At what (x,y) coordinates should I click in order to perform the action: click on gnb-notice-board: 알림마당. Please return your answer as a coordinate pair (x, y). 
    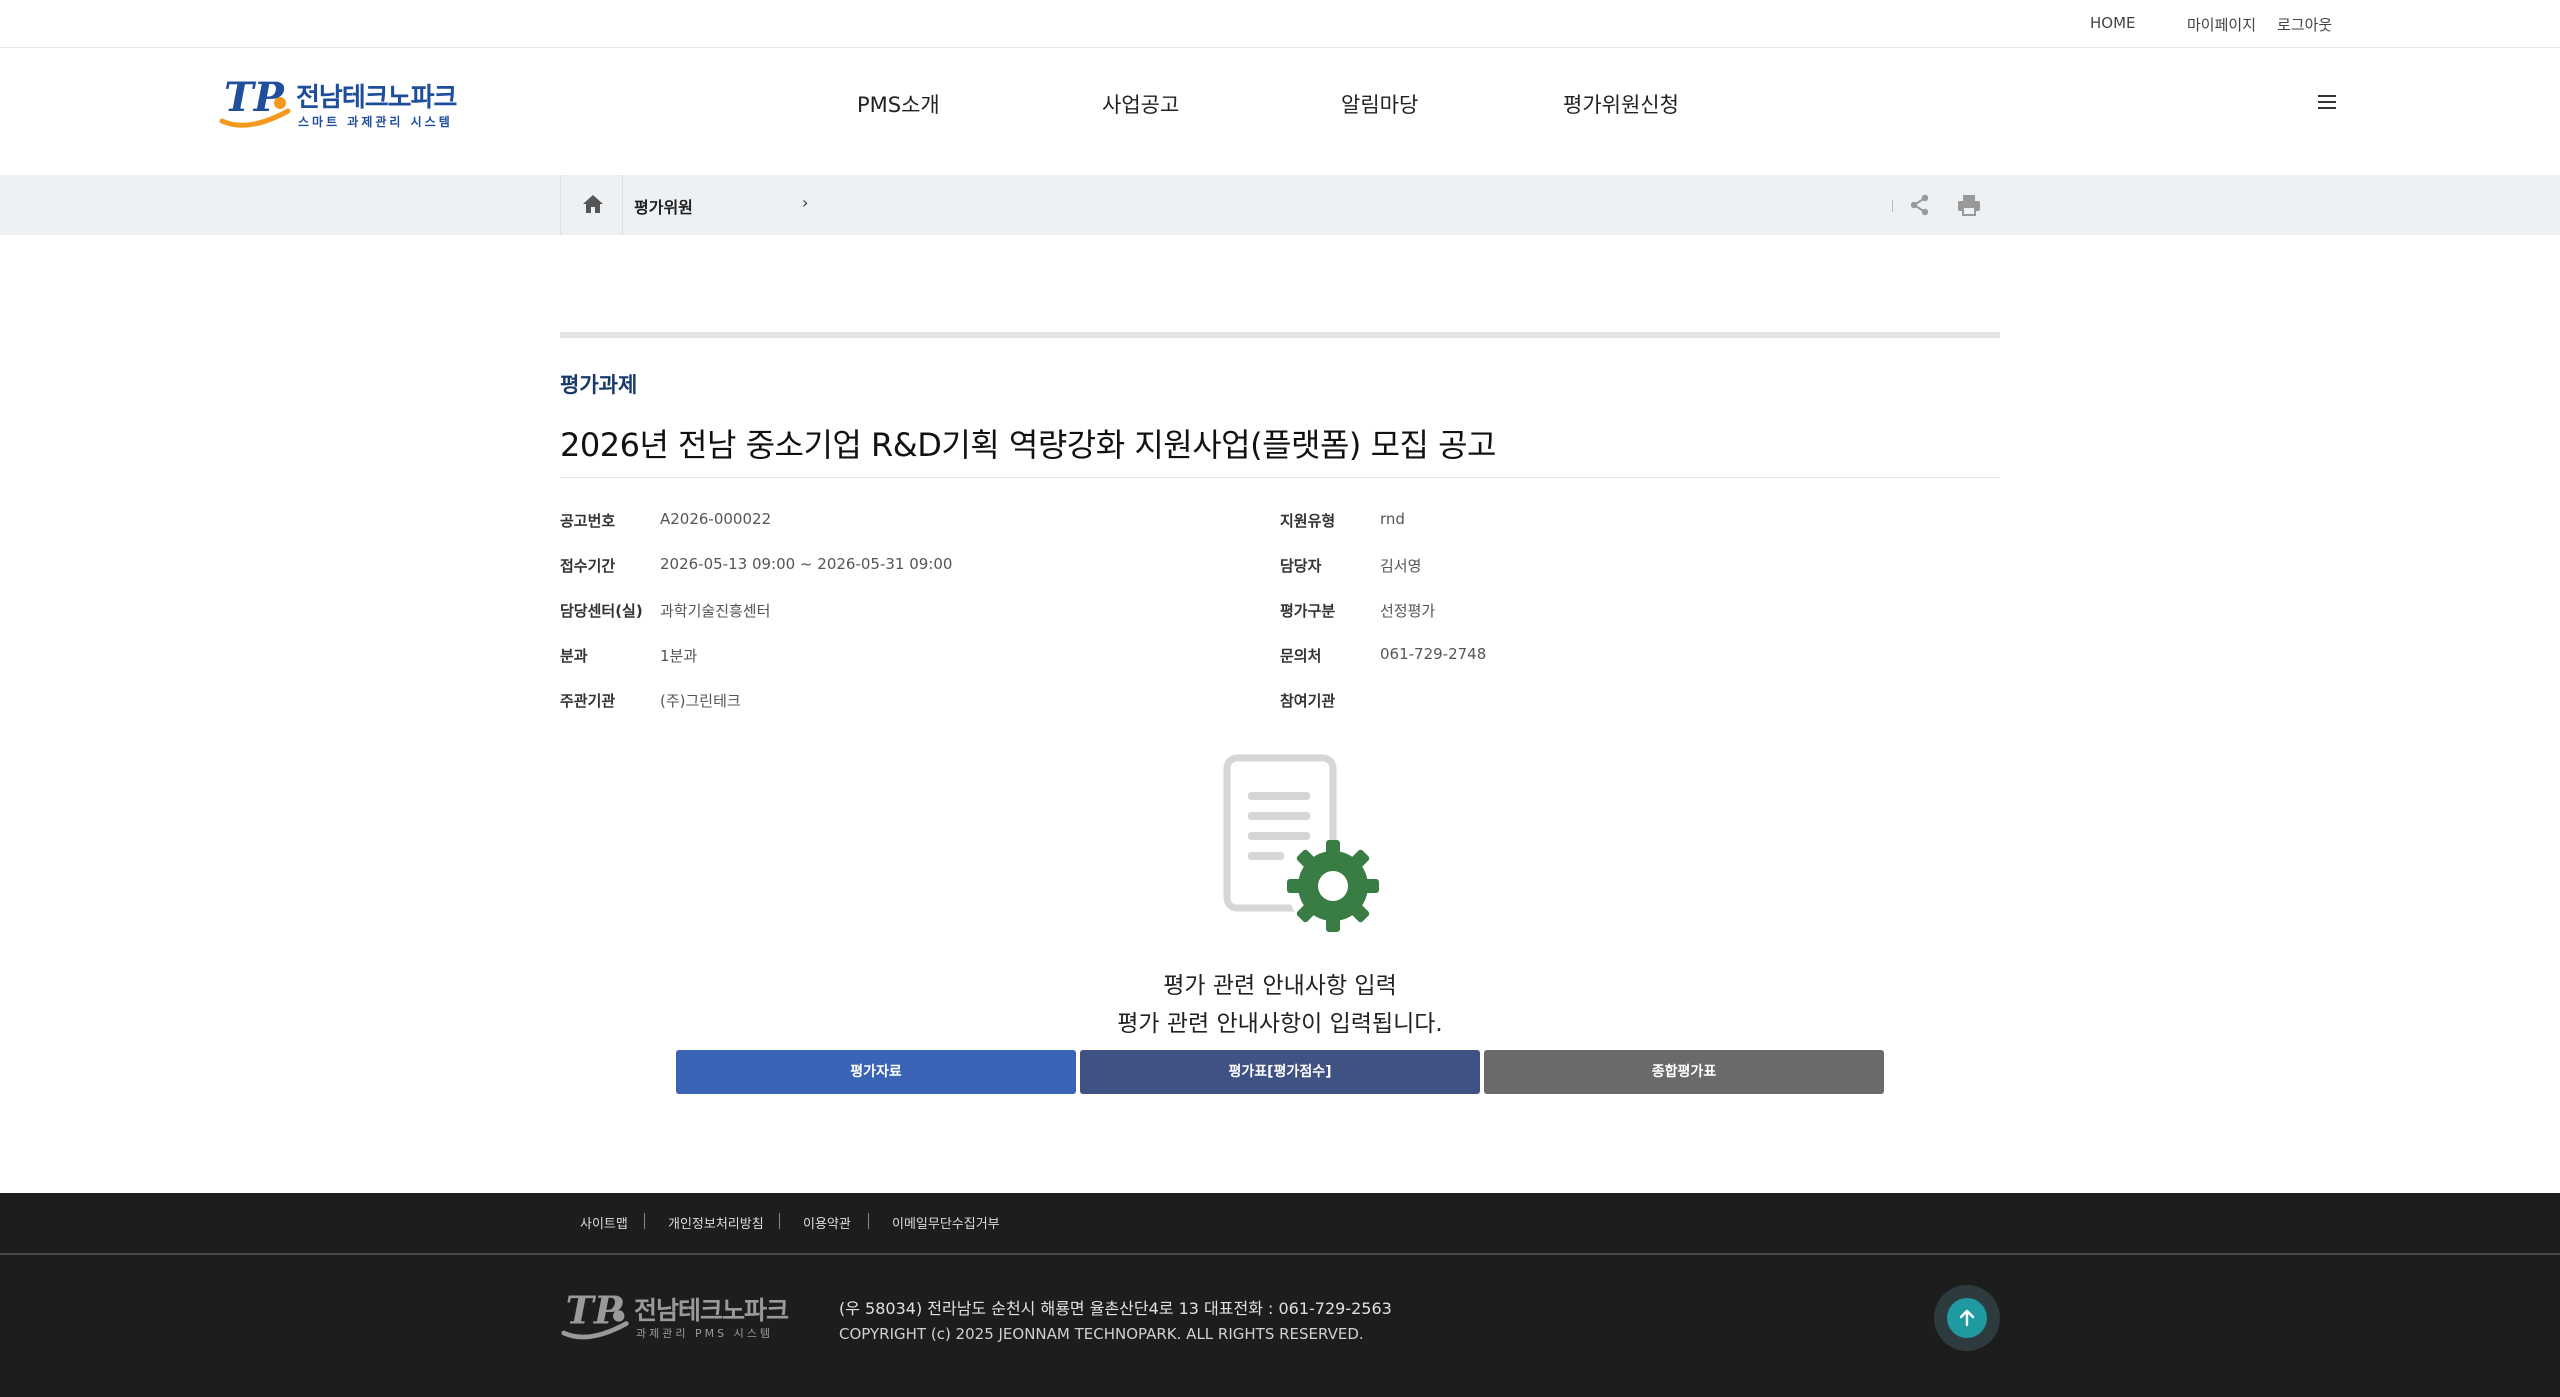
    Looking at the image, I should click on (1379, 104).